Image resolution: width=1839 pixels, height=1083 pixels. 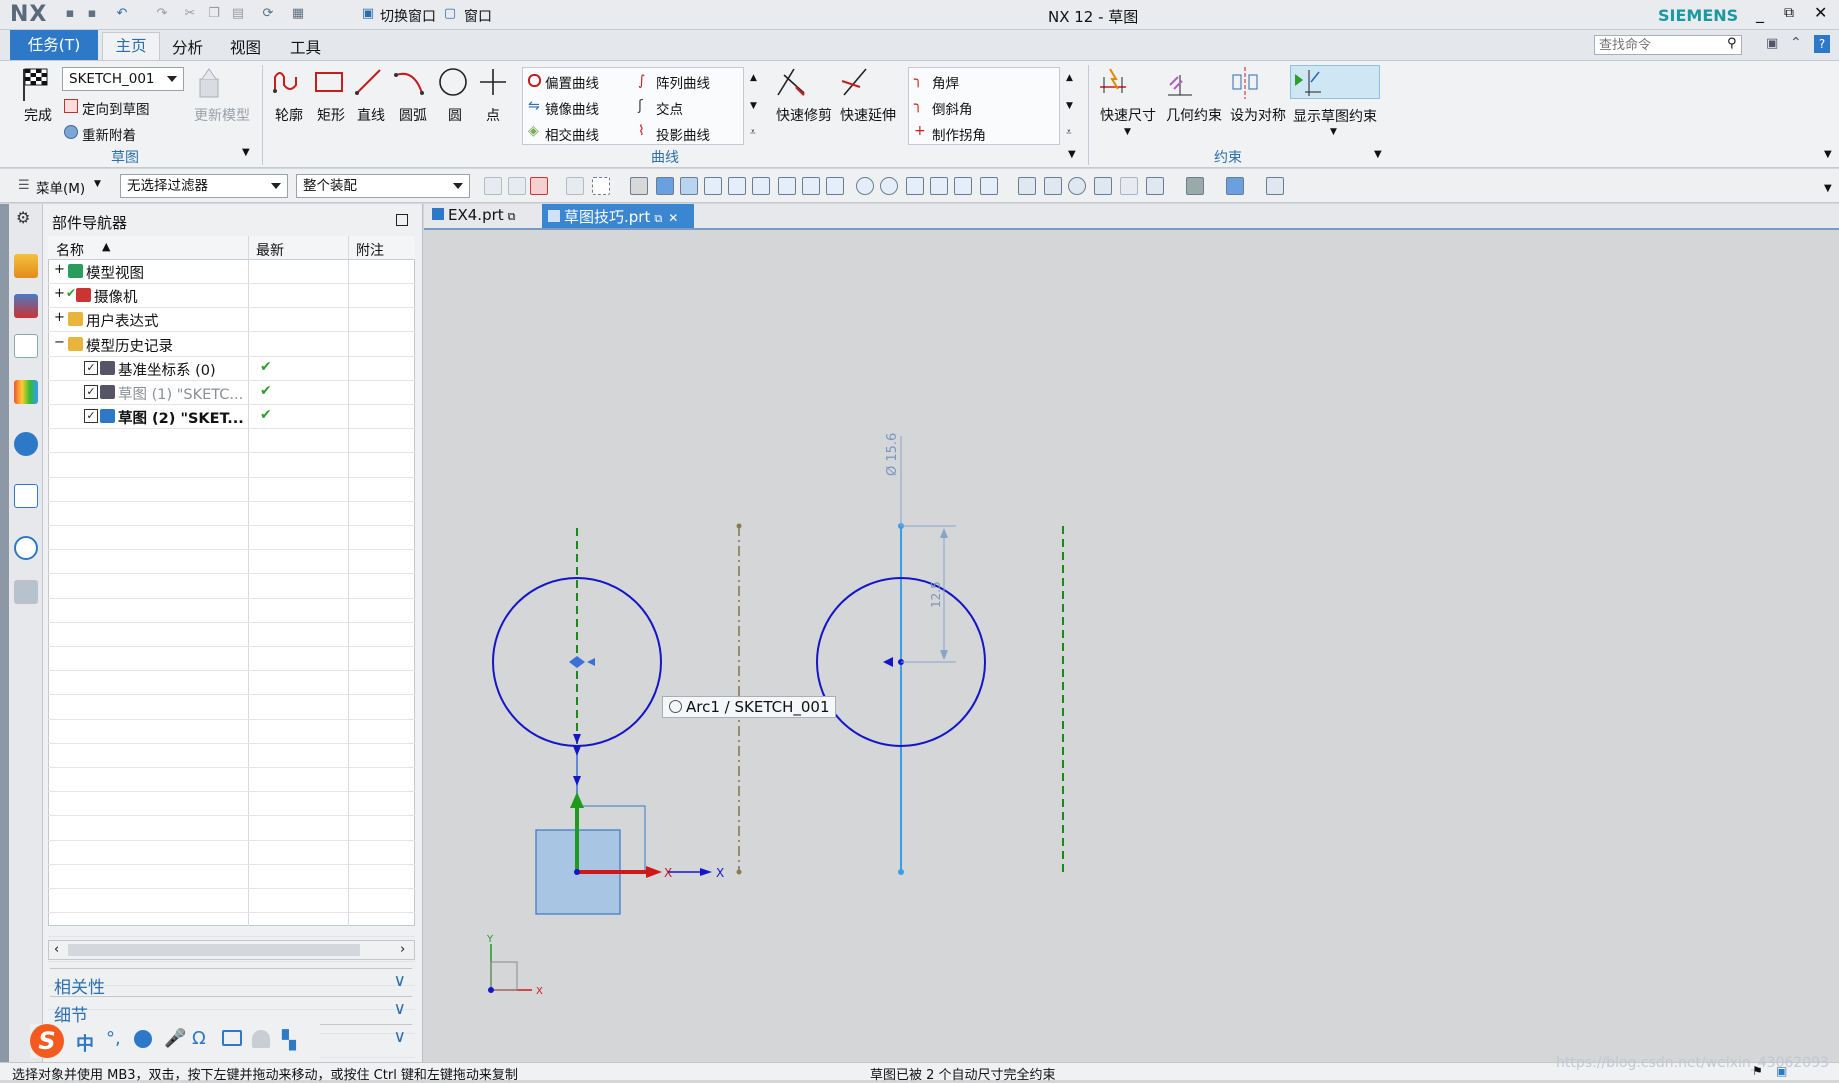 What do you see at coordinates (952, 108) in the screenshot?
I see `chamfer-button: 倒斜角` at bounding box center [952, 108].